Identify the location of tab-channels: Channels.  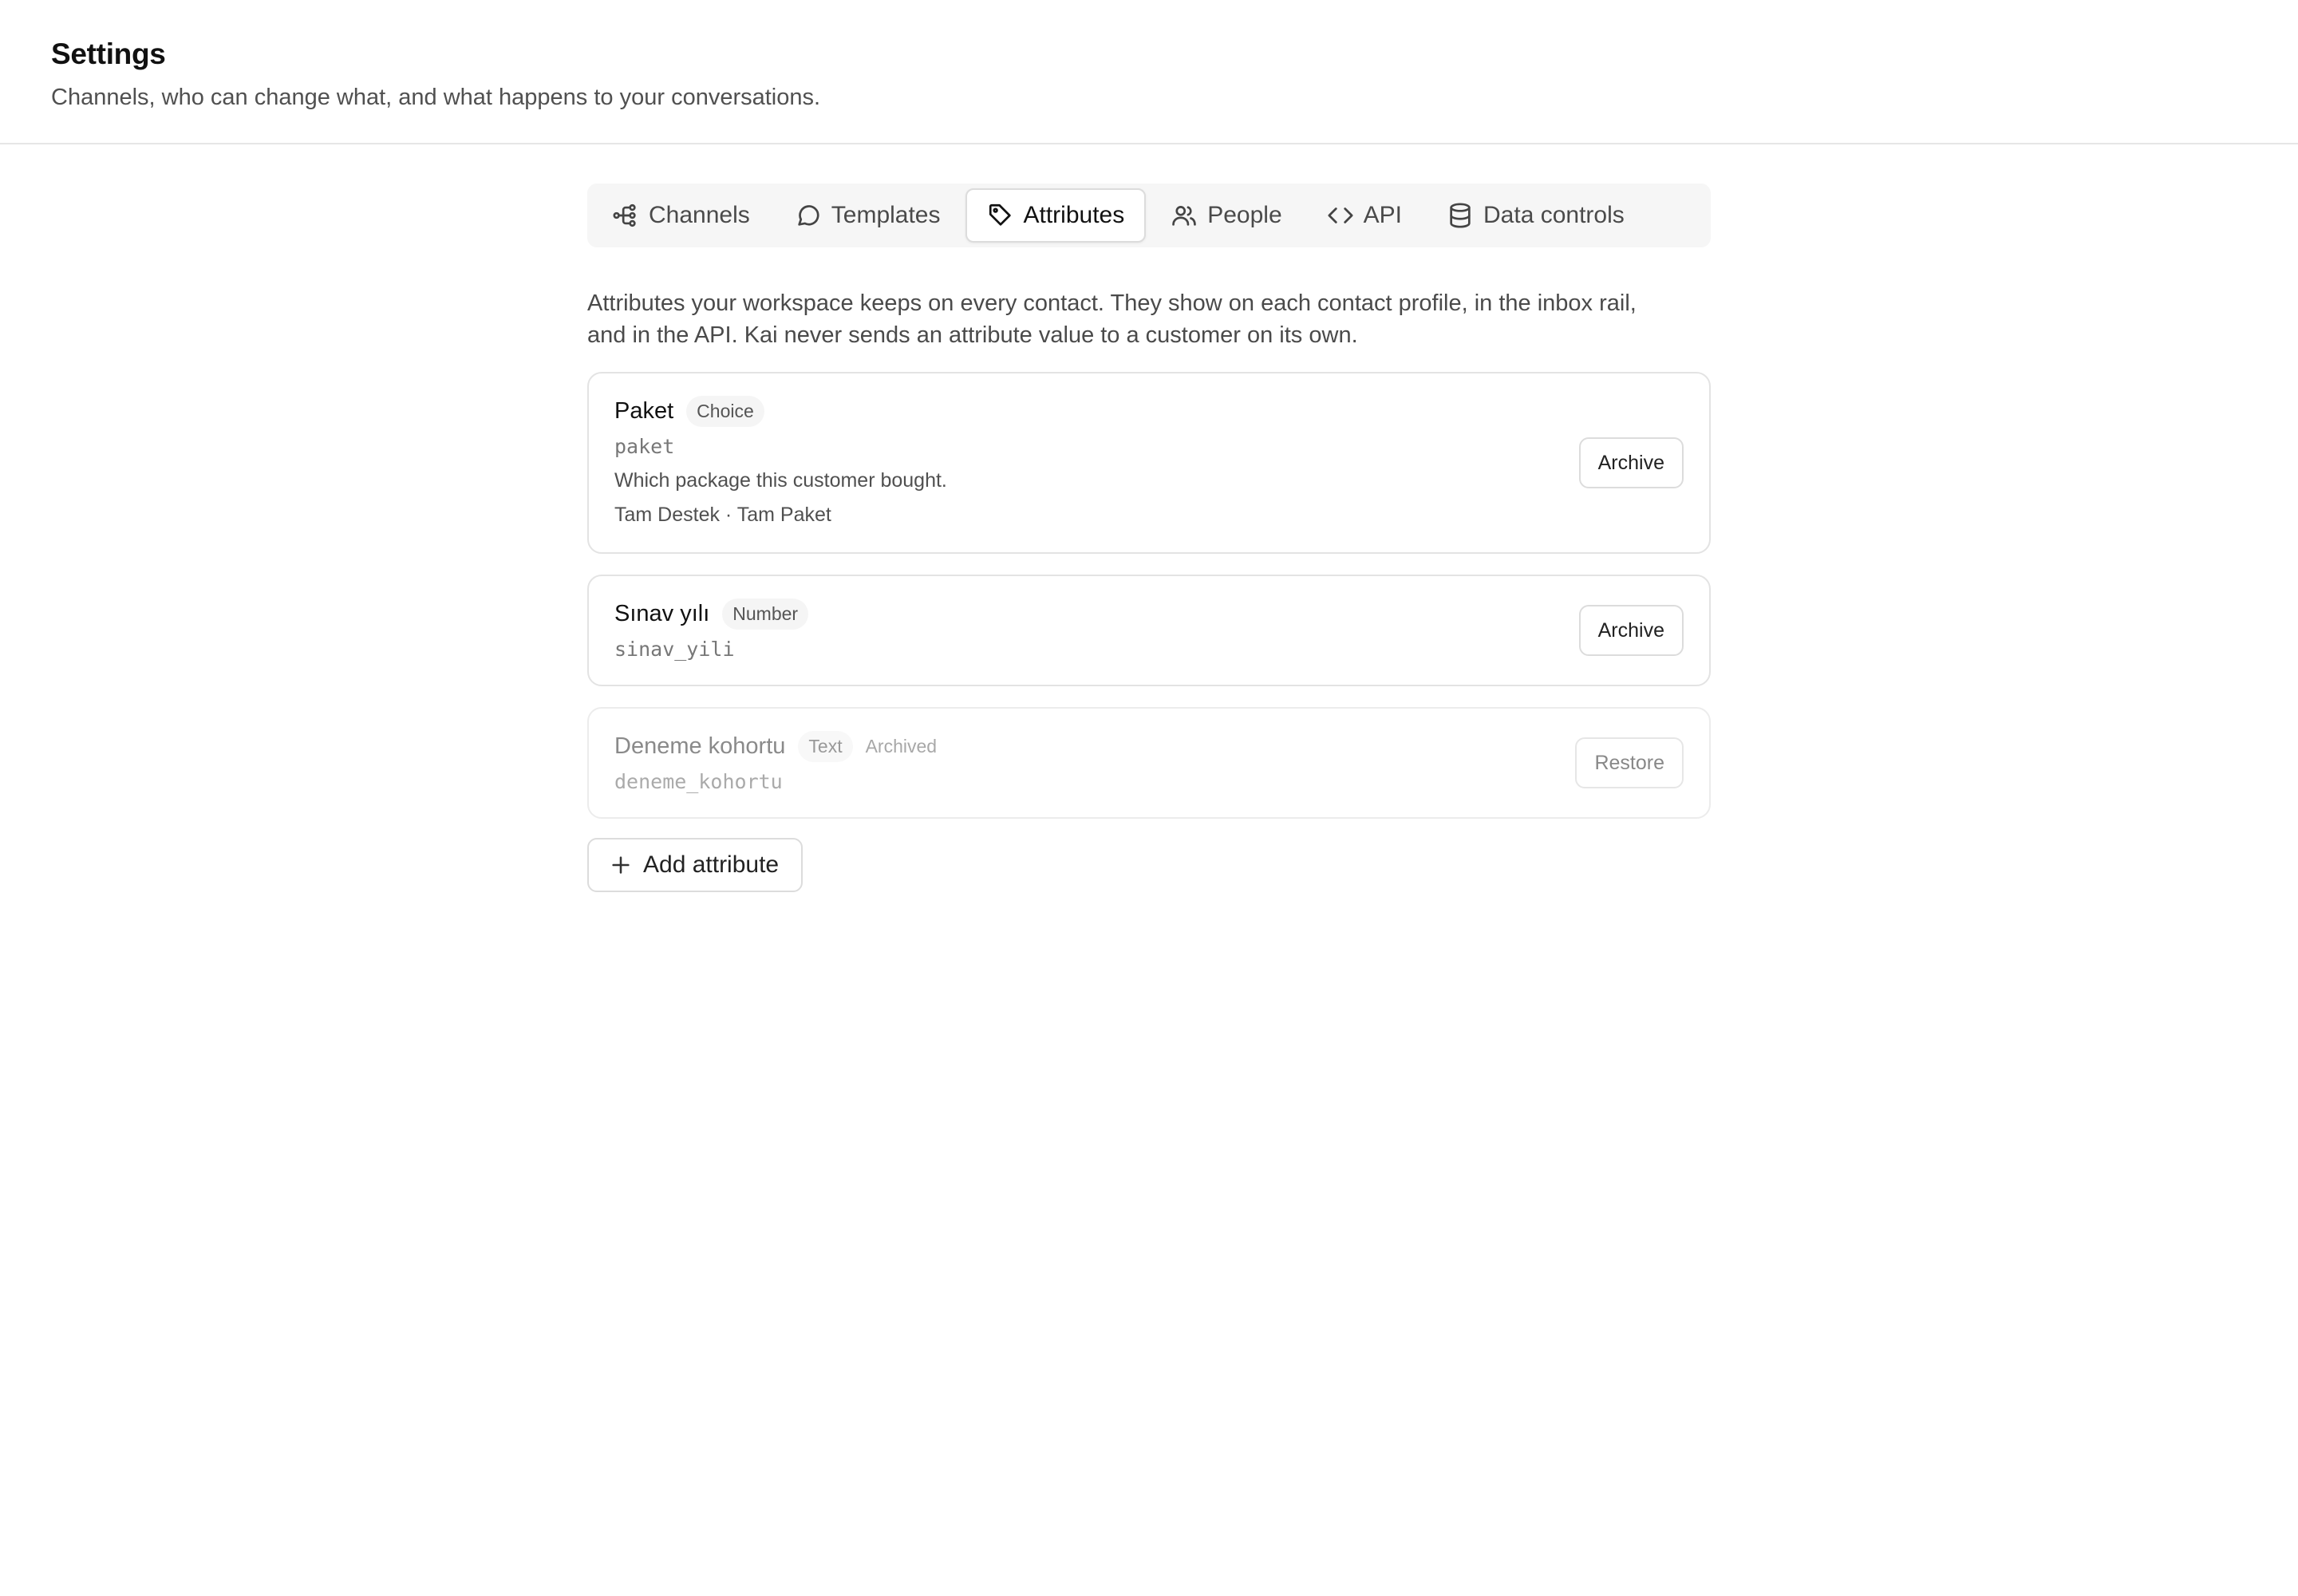
(681, 216).